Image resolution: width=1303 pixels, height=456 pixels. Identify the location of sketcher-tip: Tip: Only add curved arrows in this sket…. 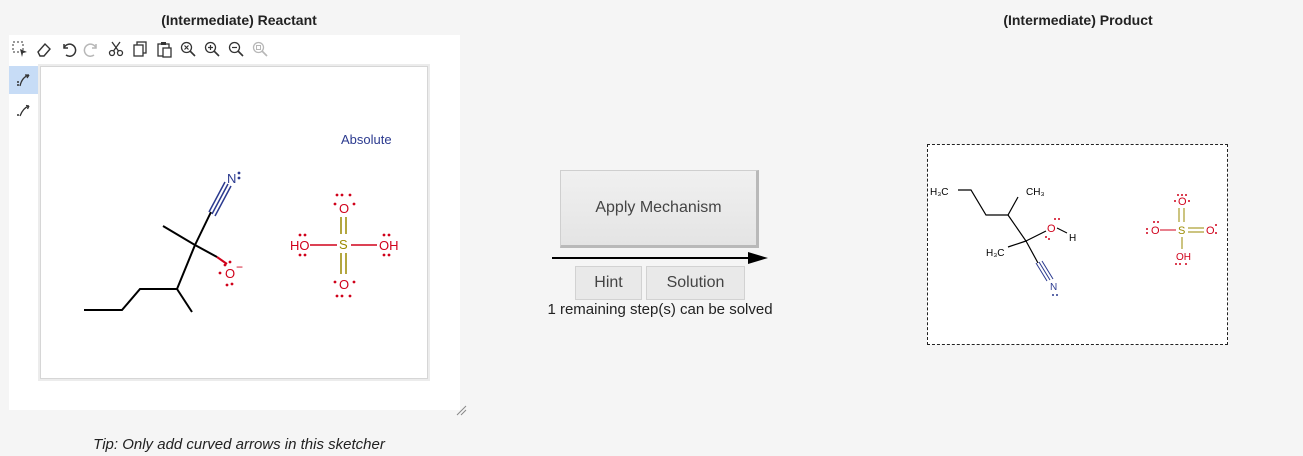
(239, 444).